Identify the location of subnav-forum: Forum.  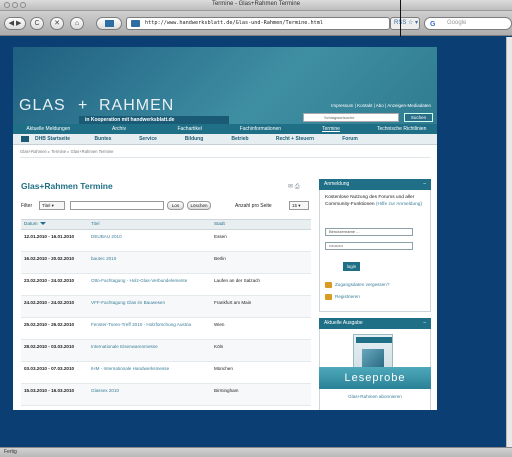
(350, 139).